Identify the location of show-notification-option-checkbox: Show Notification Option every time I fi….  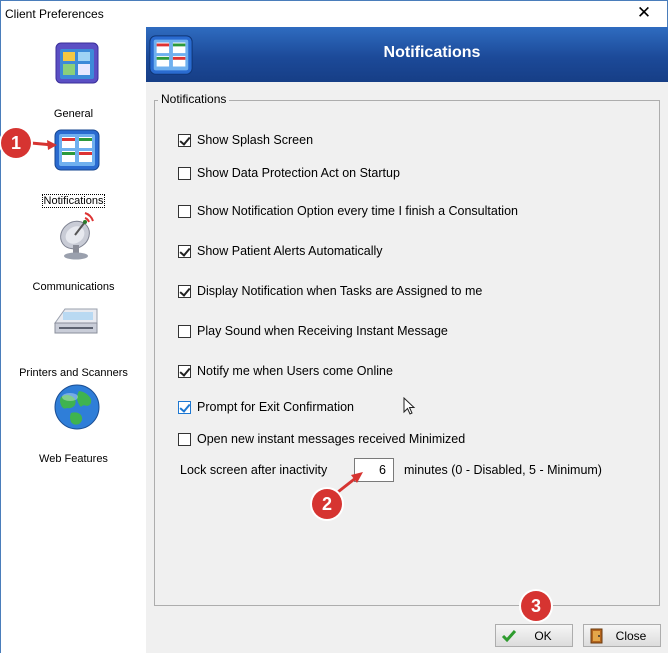
(348, 211).